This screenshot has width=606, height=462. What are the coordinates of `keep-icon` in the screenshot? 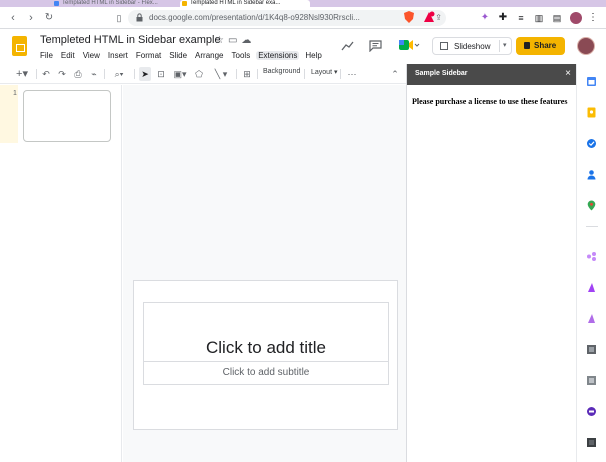 It's located at (591, 112).